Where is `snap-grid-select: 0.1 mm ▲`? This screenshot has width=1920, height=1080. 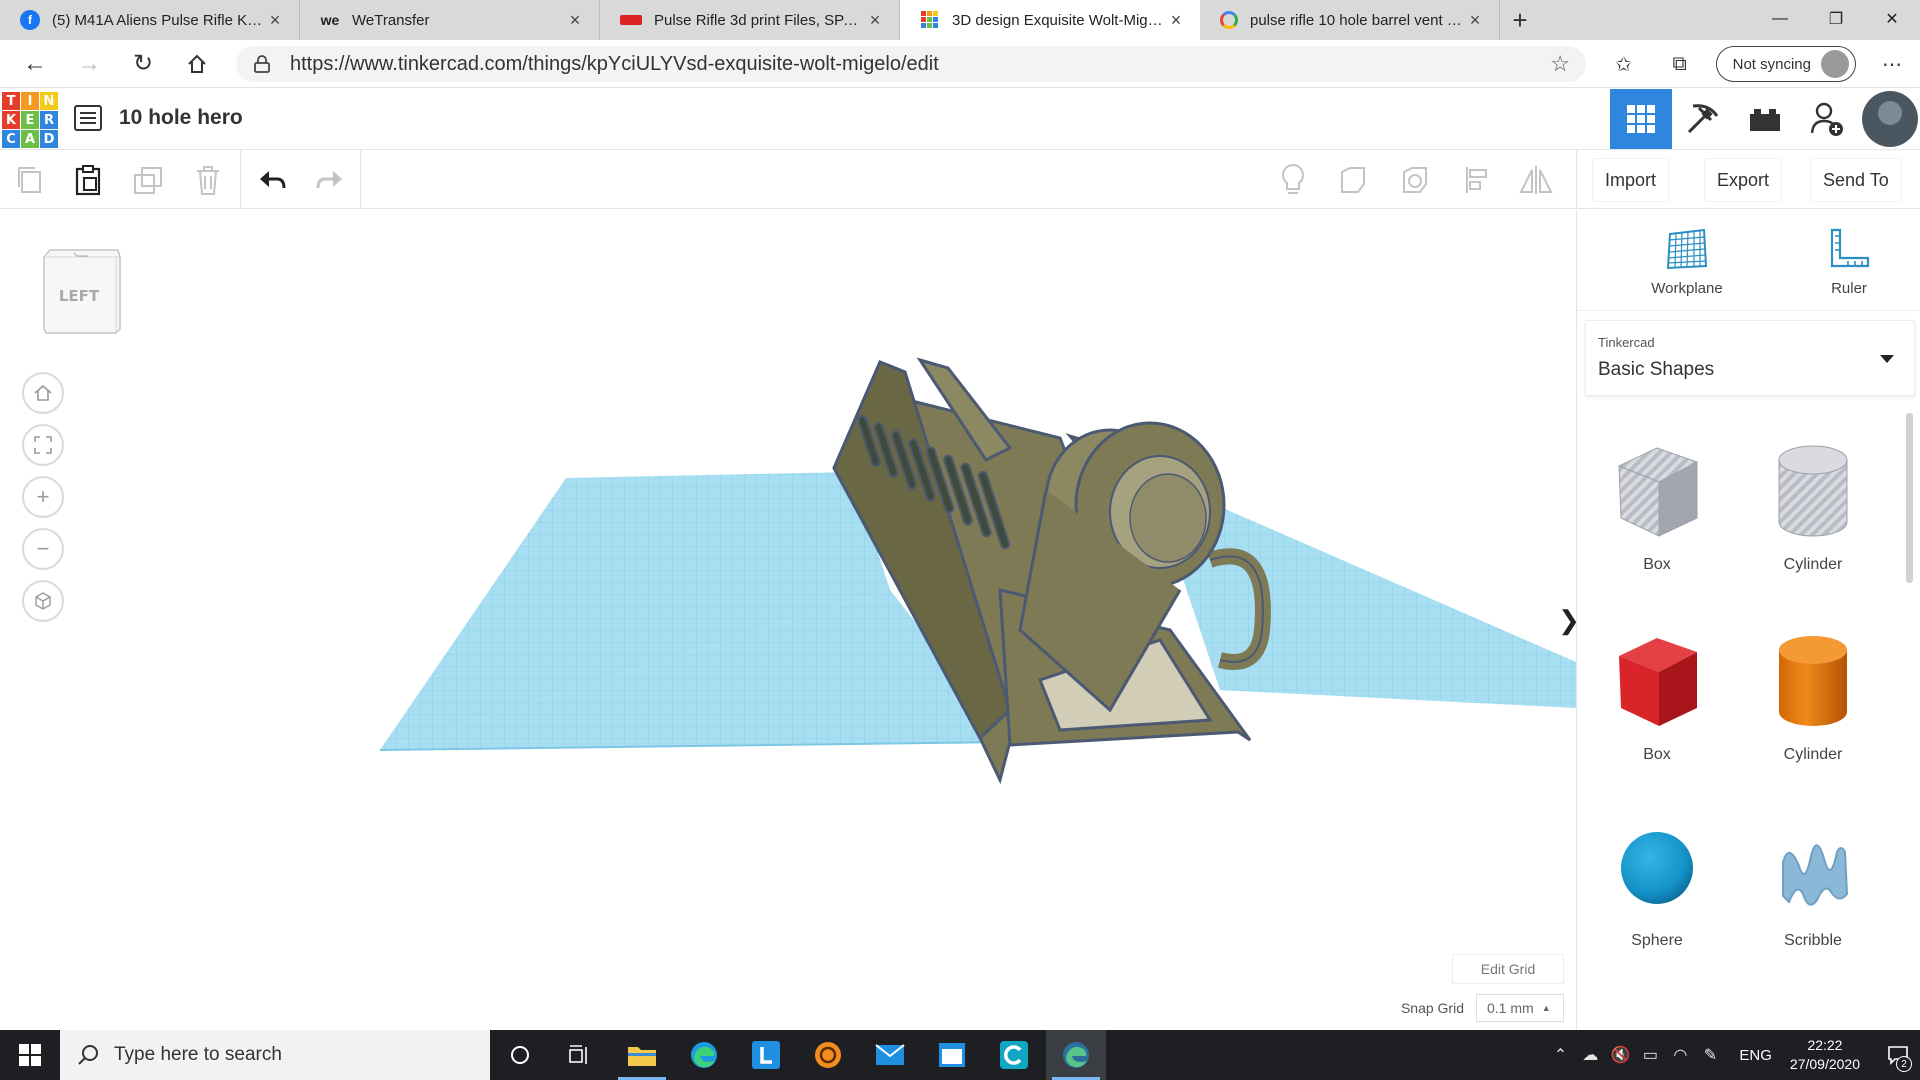 snap-grid-select: 0.1 mm ▲ is located at coordinates (1520, 1008).